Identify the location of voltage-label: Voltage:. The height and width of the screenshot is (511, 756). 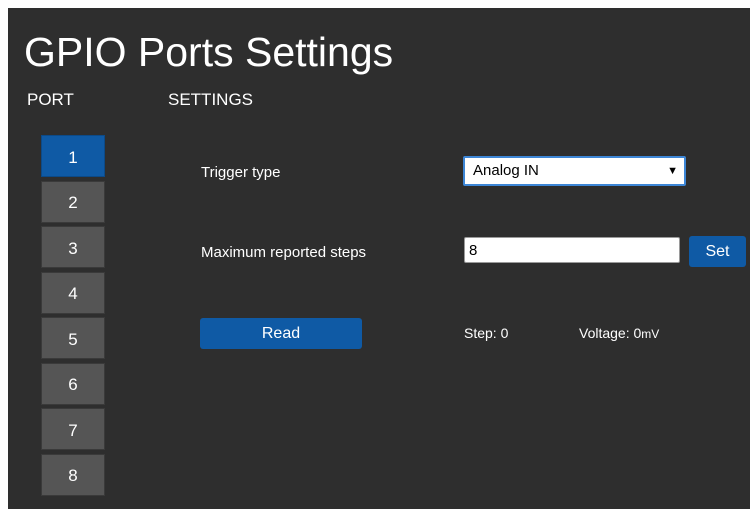
(604, 333).